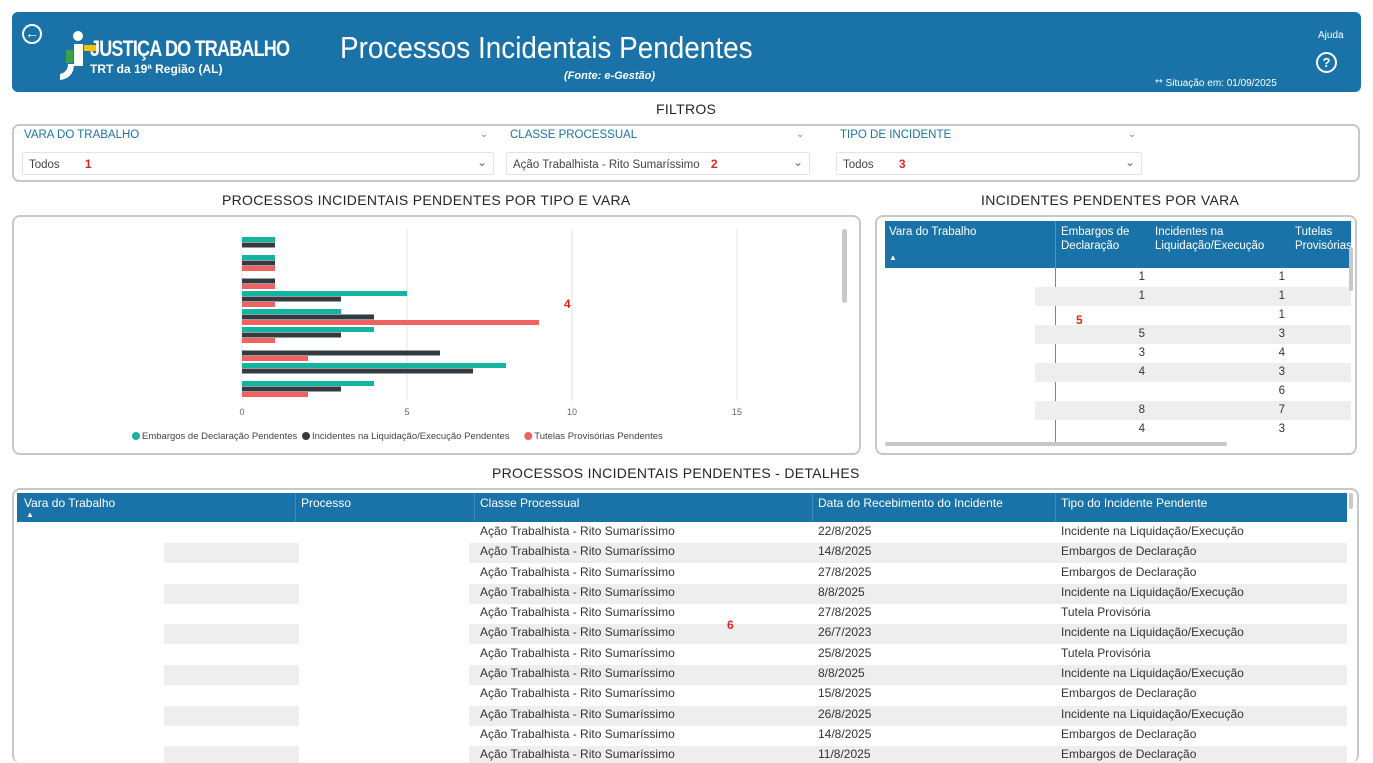 The image size is (1373, 763). I want to click on page-source: (Fonte: e-Gestão), so click(610, 76).